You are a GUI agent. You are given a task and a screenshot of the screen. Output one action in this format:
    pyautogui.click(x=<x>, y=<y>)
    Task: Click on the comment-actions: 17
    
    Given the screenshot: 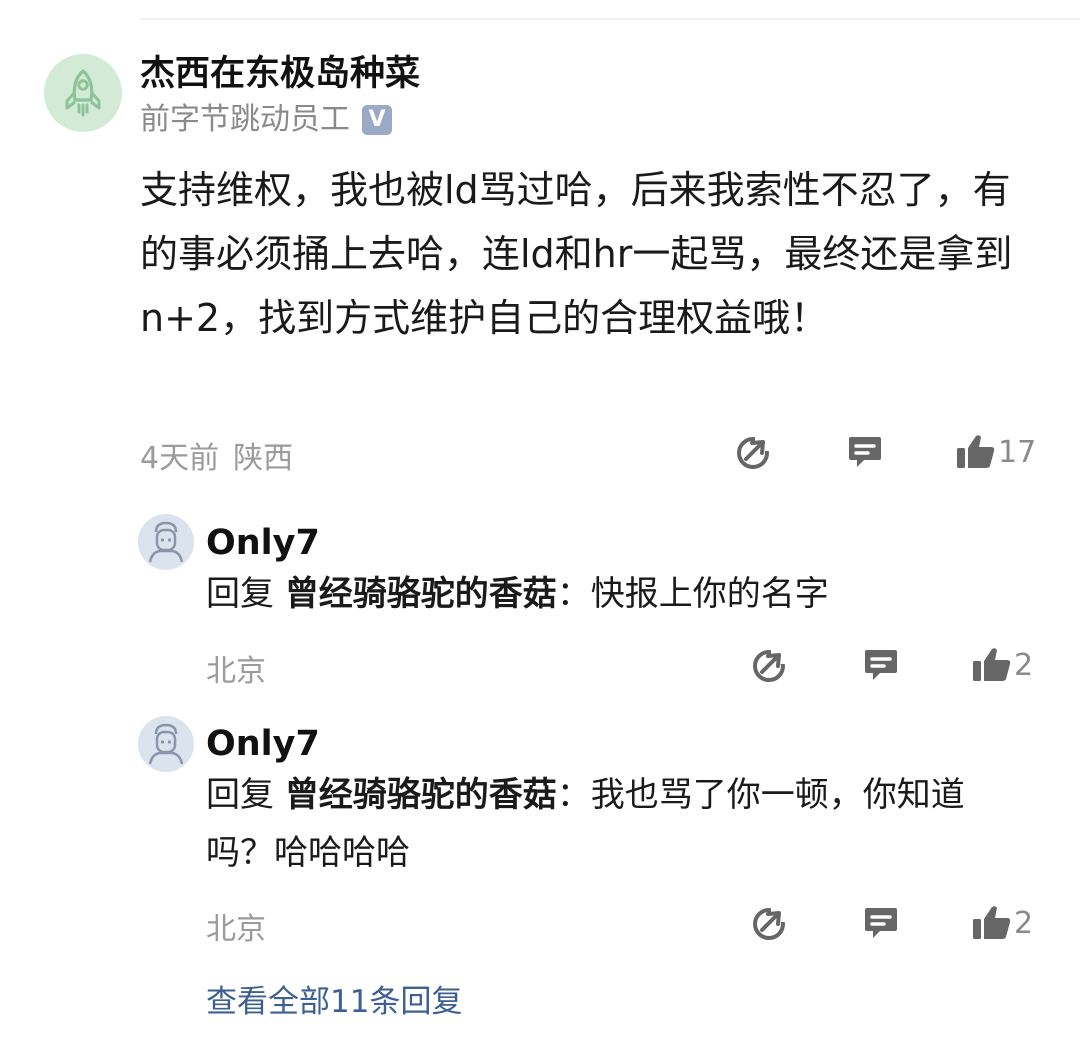 What is the action you would take?
    pyautogui.click(x=885, y=452)
    